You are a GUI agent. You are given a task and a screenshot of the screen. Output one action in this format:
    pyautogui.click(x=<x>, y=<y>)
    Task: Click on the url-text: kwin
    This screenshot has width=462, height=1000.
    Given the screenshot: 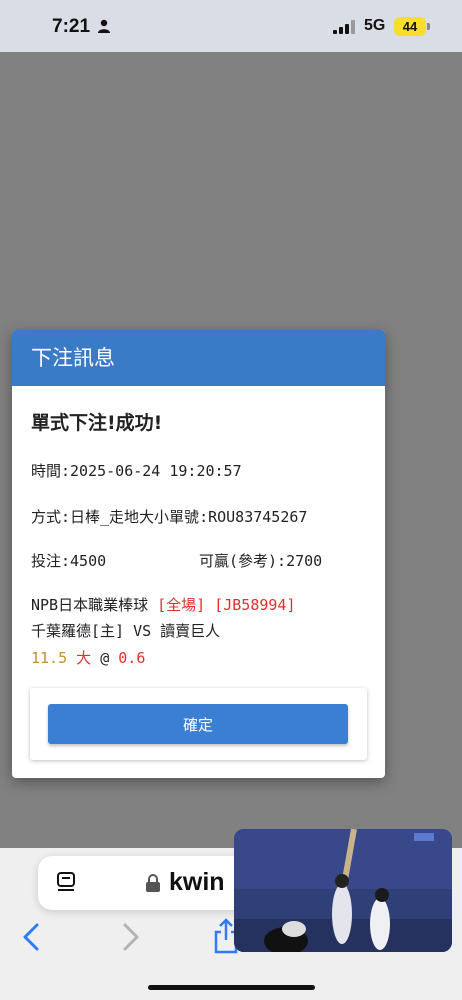 What is the action you would take?
    pyautogui.click(x=197, y=882)
    